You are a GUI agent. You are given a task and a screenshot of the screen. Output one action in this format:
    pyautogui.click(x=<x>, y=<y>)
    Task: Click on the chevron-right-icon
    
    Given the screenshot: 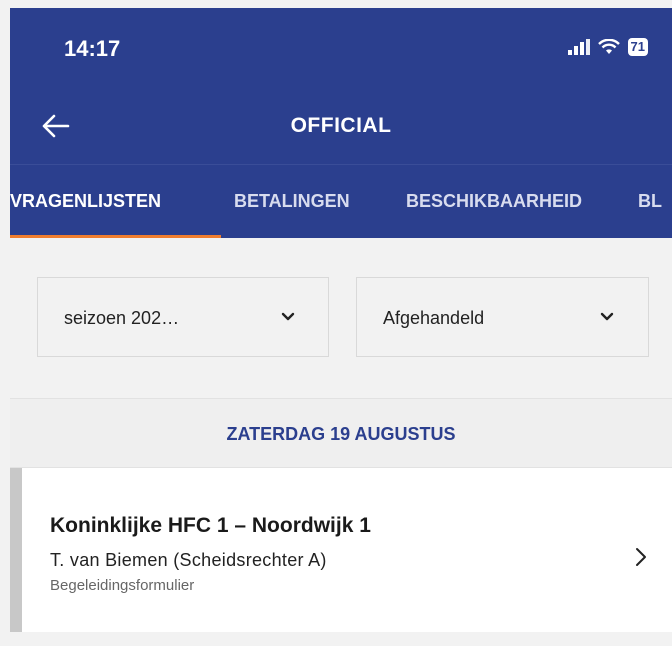 What is the action you would take?
    pyautogui.click(x=641, y=557)
    